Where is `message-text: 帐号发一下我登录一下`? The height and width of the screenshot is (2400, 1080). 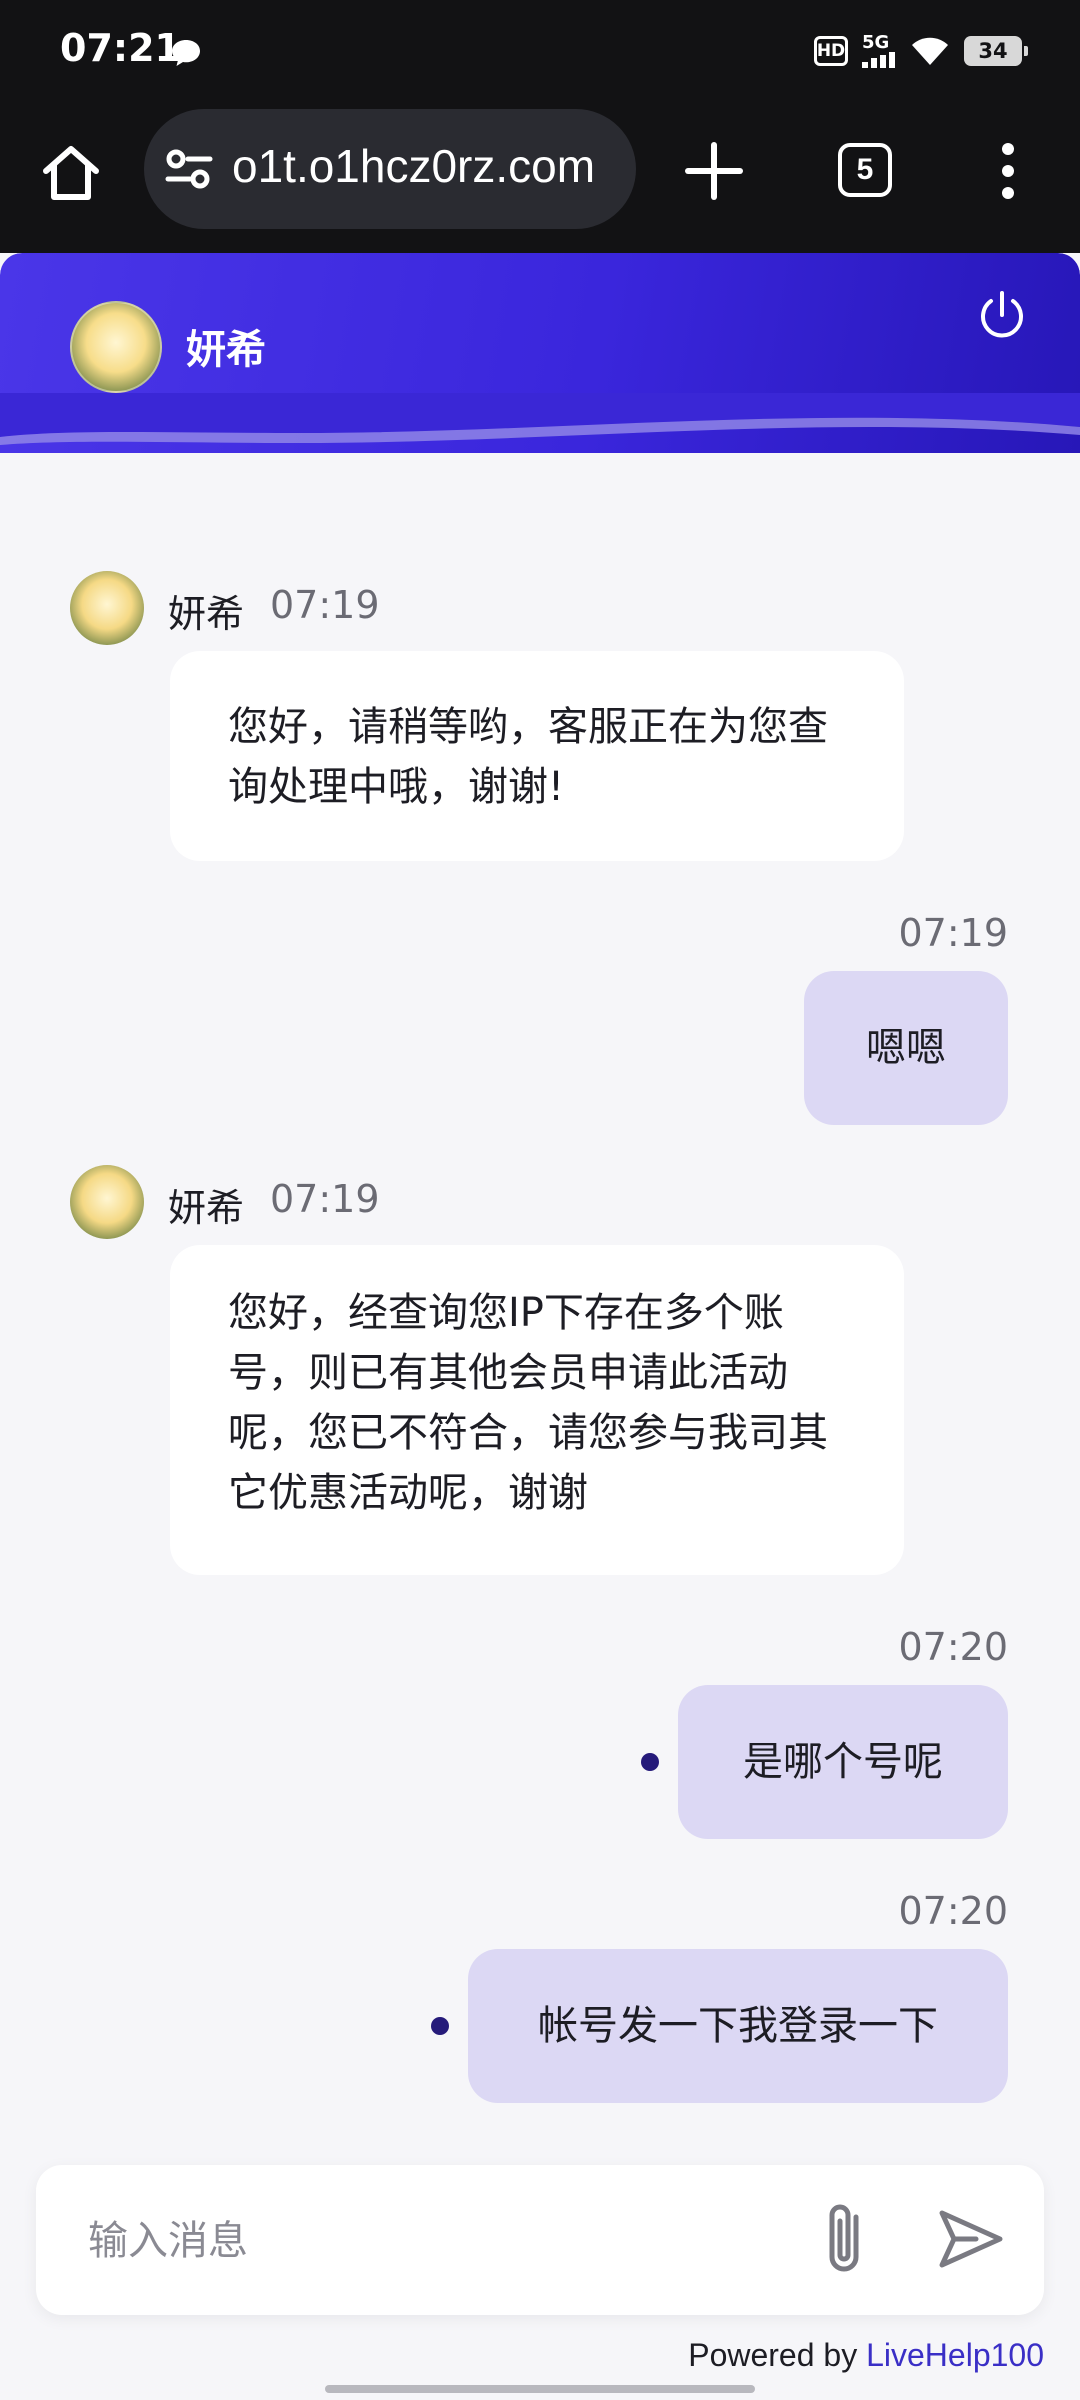 message-text: 帐号发一下我登录一下 is located at coordinates (738, 2026).